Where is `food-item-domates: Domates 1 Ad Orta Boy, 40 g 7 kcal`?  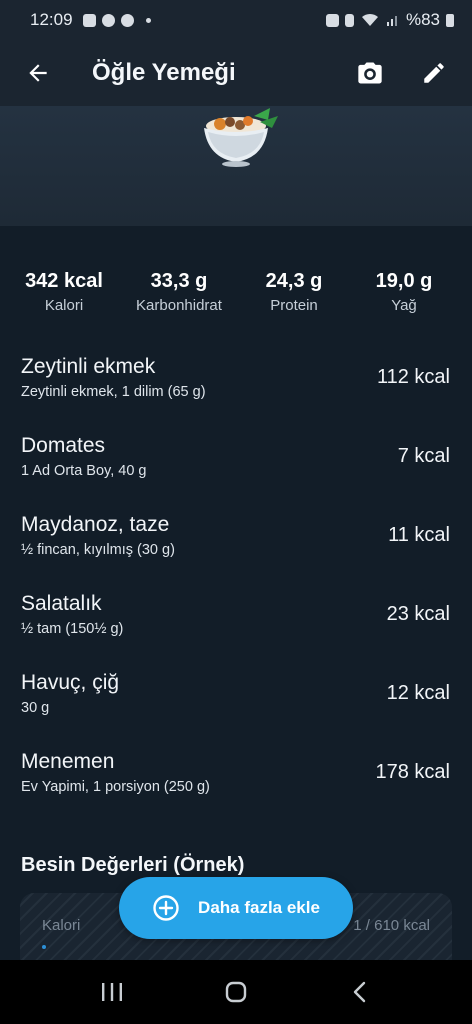
food-item-domates: Domates 1 Ad Orta Boy, 40 g 7 kcal is located at coordinates (236, 456).